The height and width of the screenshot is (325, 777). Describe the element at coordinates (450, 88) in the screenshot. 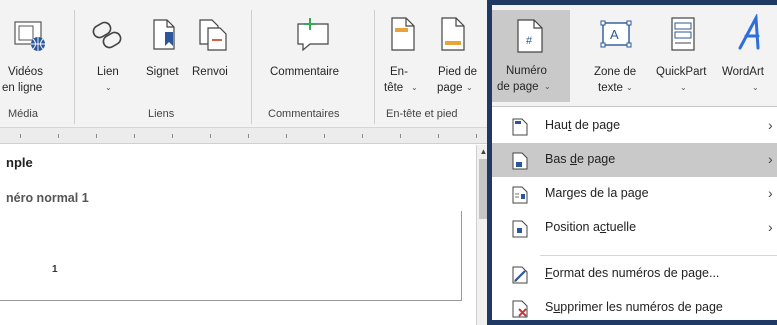

I see `footer-label-2: page` at that location.